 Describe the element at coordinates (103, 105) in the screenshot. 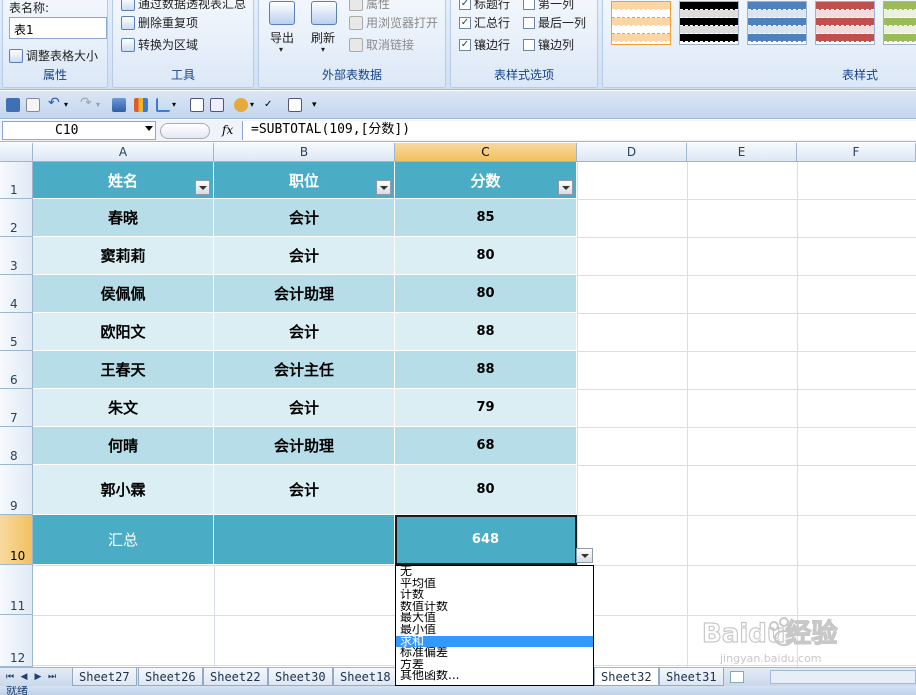

I see `redo-dropdown-icon: ▾` at that location.